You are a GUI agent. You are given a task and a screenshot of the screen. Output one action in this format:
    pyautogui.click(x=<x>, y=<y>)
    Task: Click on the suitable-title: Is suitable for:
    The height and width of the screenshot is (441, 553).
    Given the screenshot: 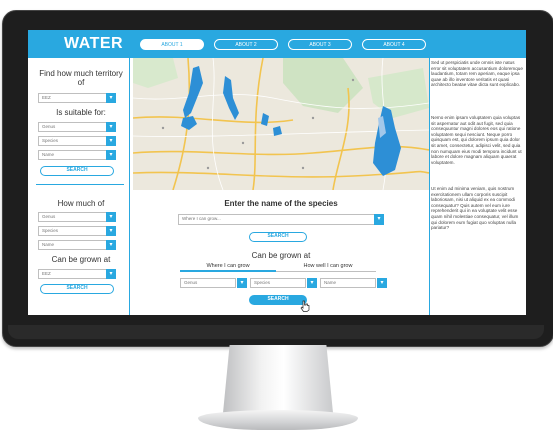 What is the action you would take?
    pyautogui.click(x=81, y=112)
    